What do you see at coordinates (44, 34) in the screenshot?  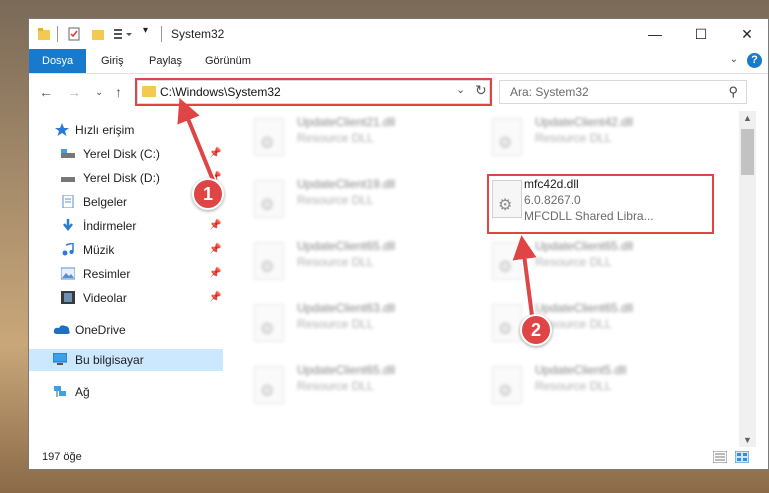 I see `folder-icon` at bounding box center [44, 34].